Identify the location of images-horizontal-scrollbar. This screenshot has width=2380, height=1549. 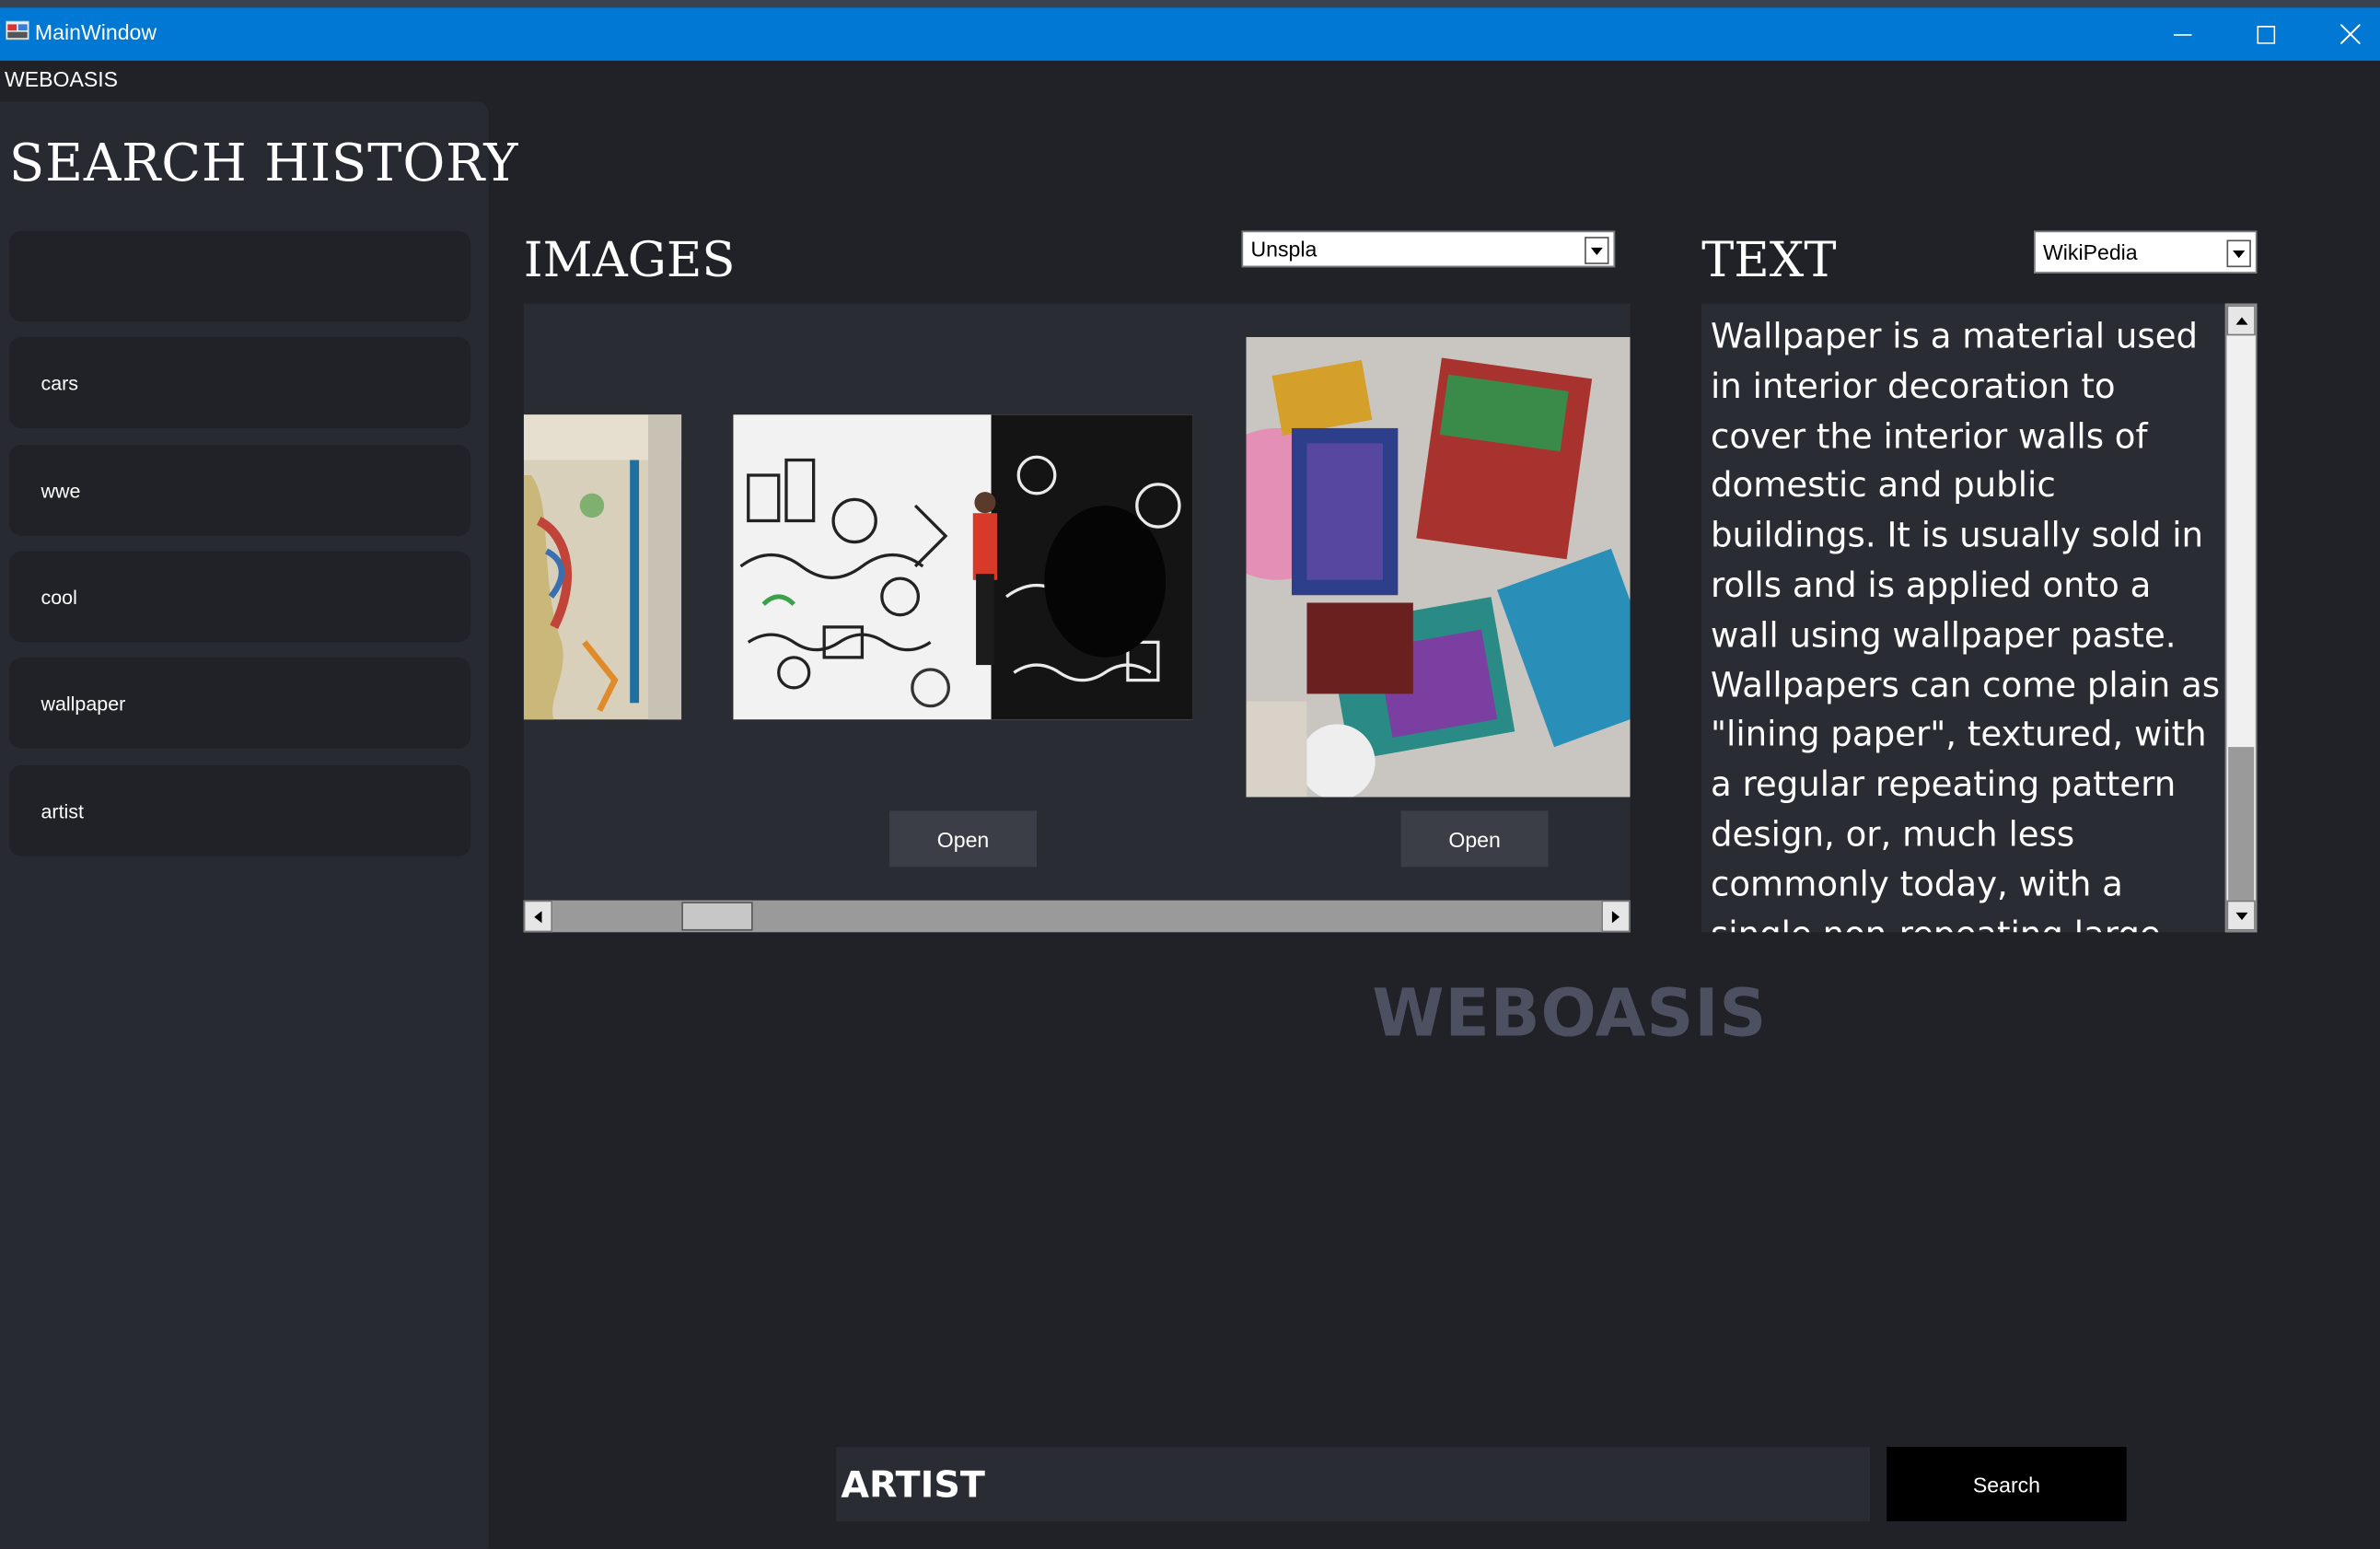
(1077, 916).